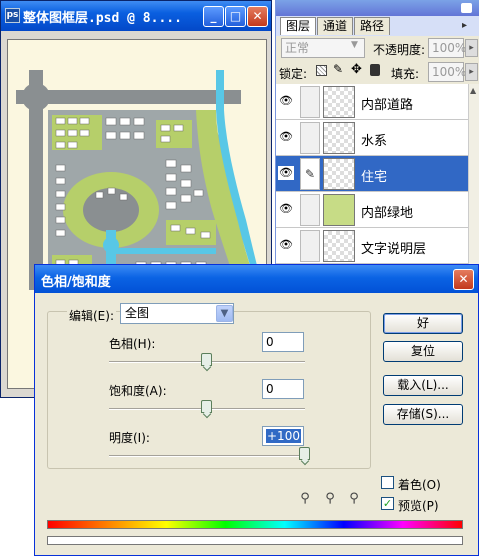 The image size is (479, 556). What do you see at coordinates (418, 505) in the screenshot?
I see `preview-label: 预览(P)` at bounding box center [418, 505].